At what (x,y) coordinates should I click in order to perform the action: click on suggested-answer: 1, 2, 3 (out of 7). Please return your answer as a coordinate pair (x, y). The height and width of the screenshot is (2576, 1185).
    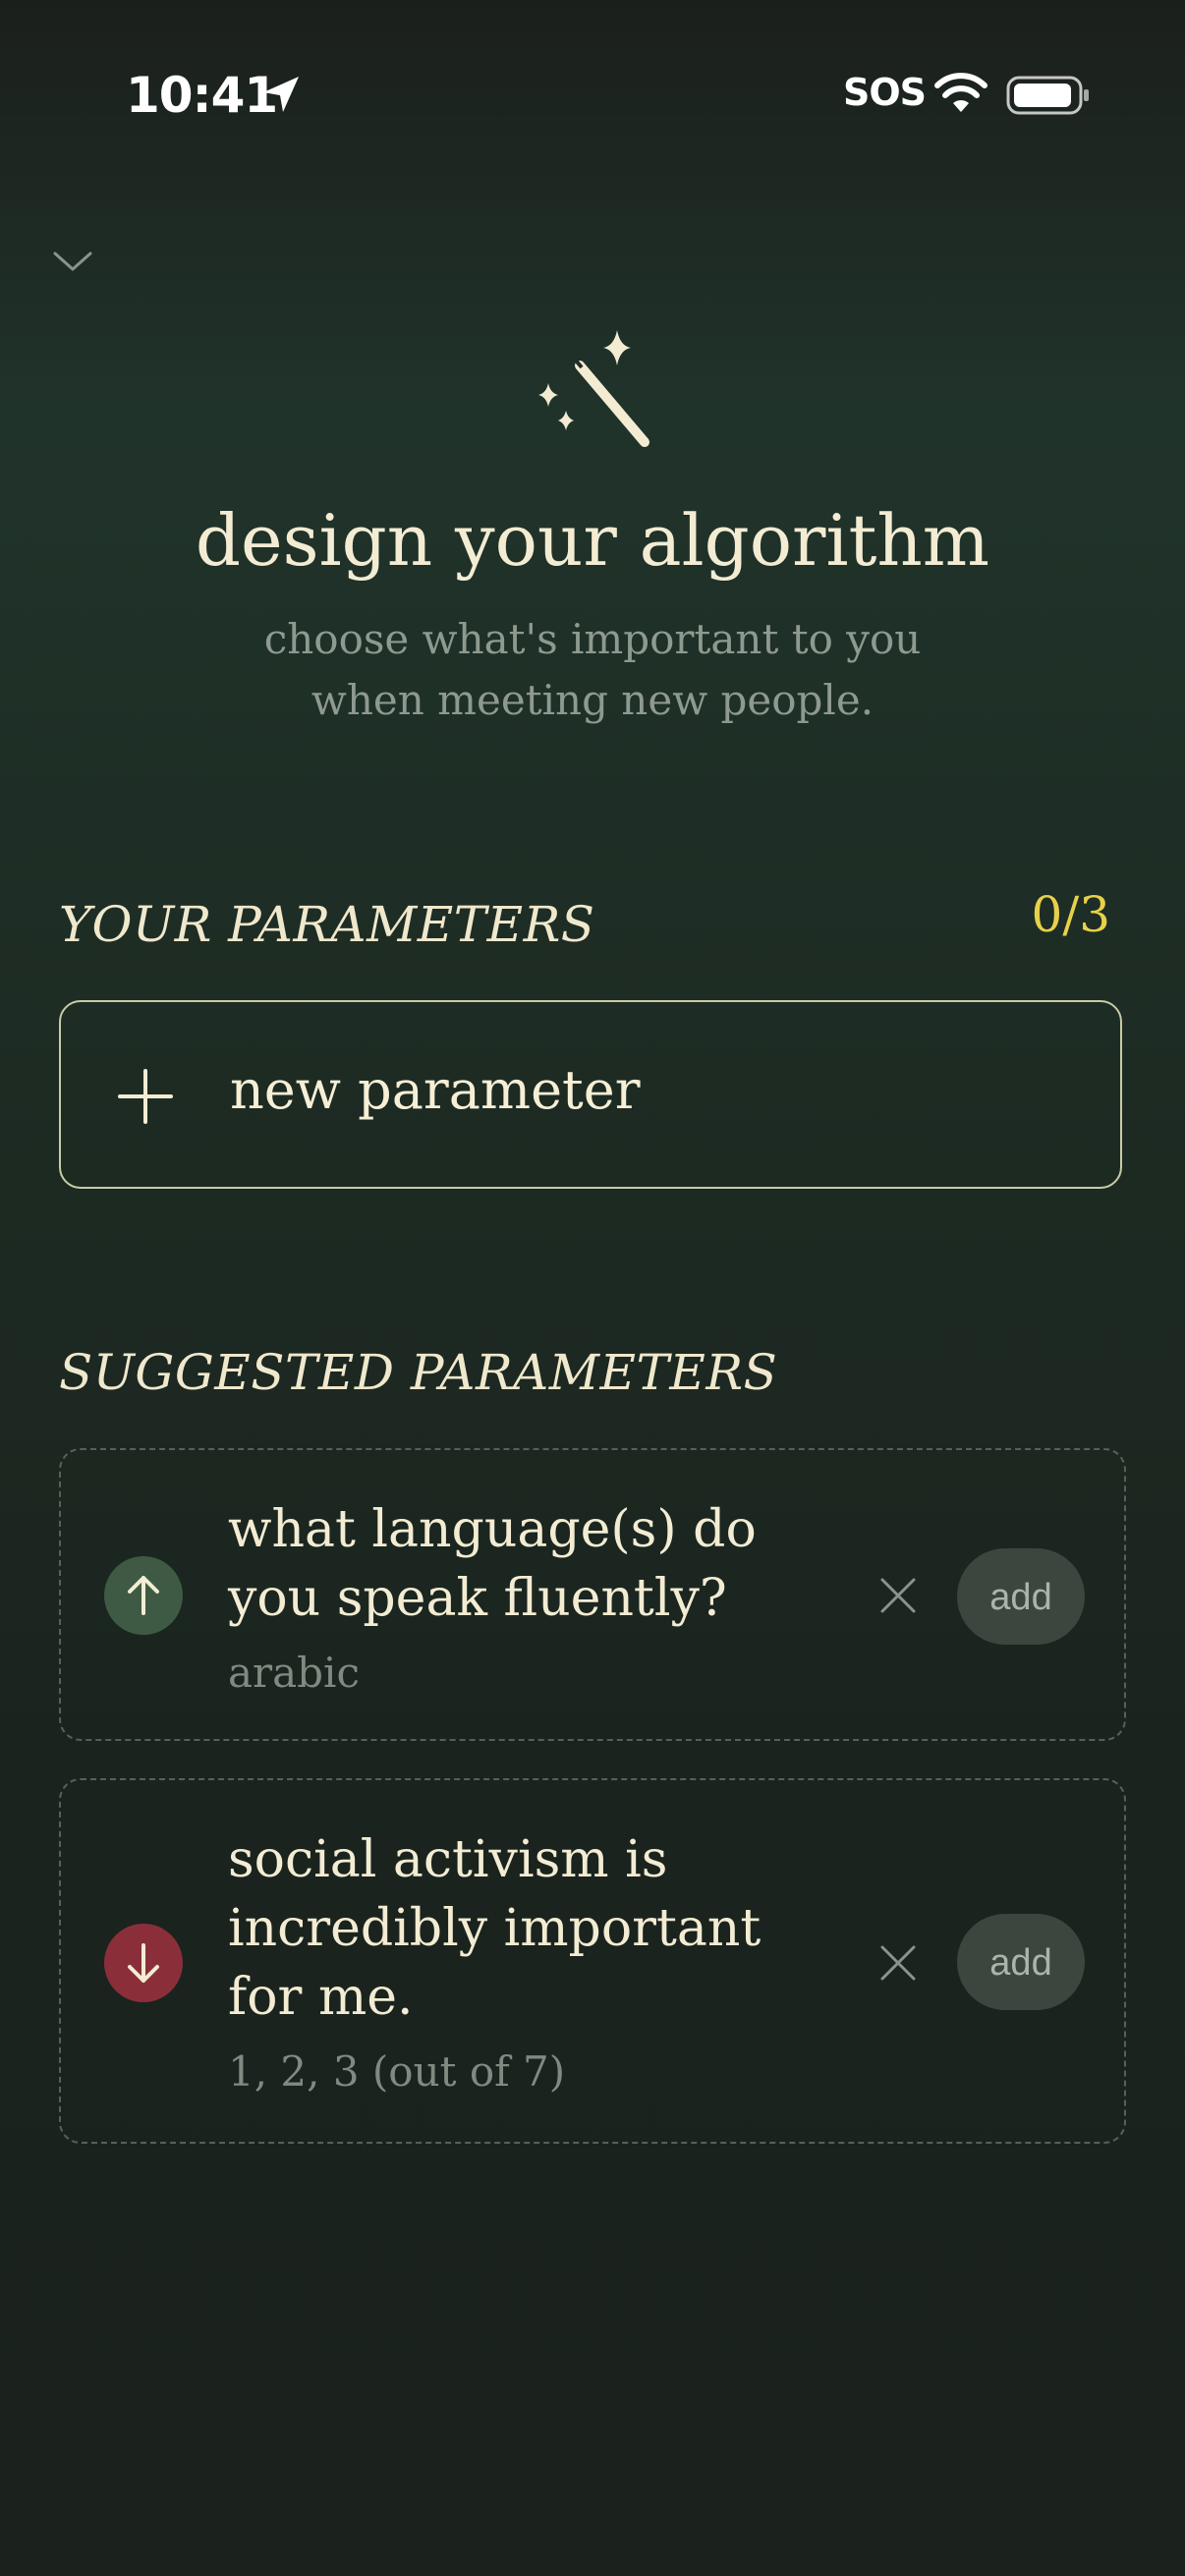
    Looking at the image, I should click on (397, 2071).